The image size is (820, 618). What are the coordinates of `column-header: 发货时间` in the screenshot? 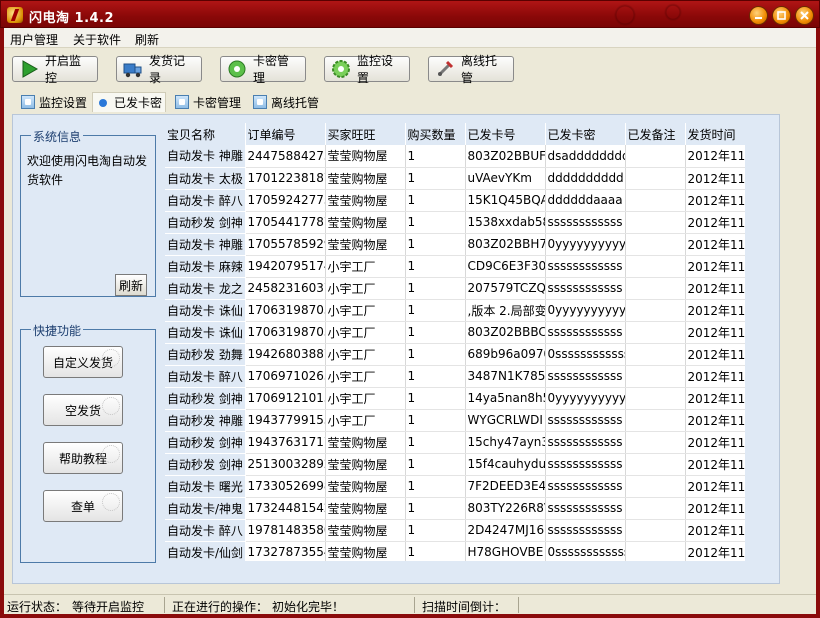 It's located at (715, 134).